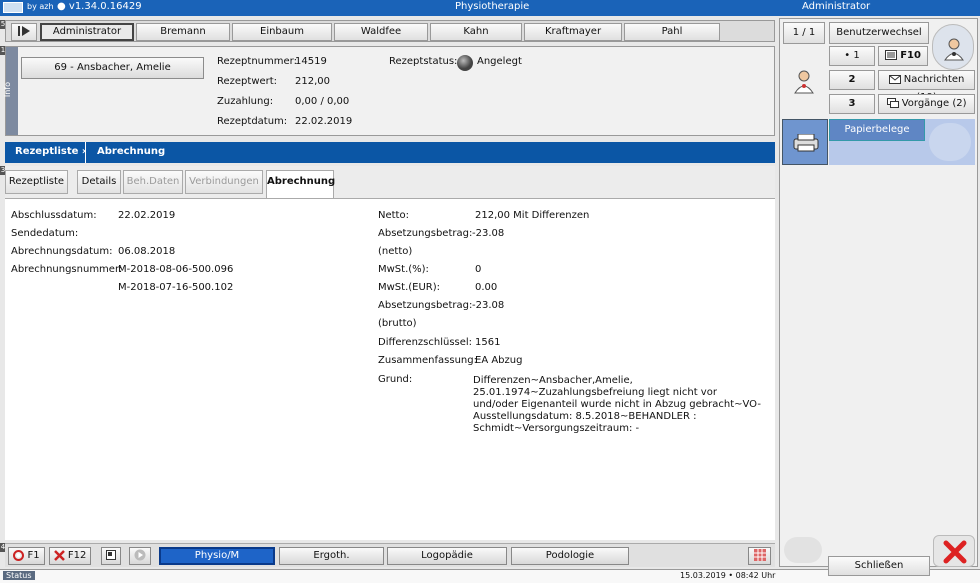  What do you see at coordinates (300, 184) in the screenshot?
I see `tab-abrechnung: Abrechnung` at bounding box center [300, 184].